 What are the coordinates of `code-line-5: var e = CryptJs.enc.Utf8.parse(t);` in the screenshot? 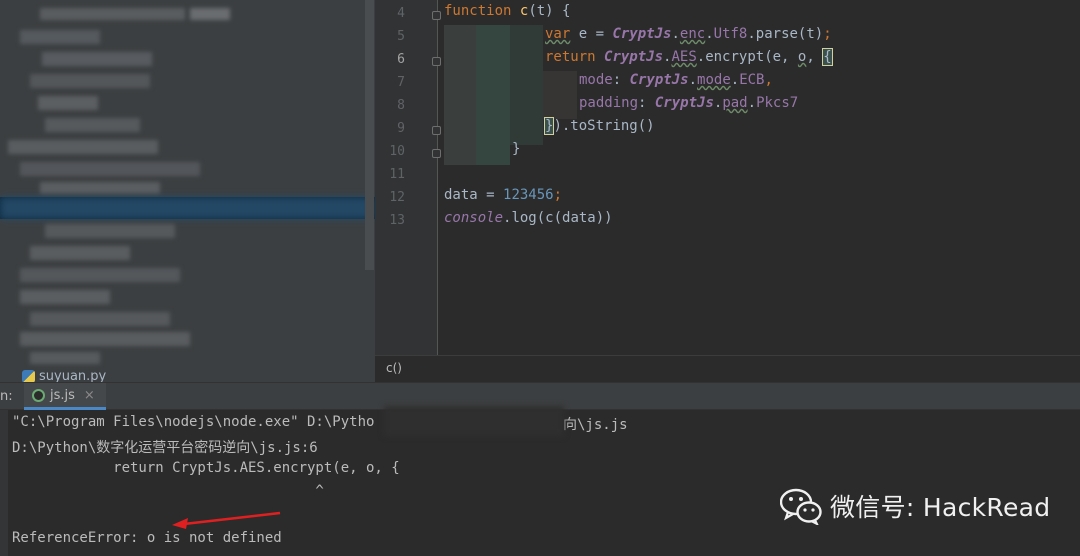 It's located at (688, 34).